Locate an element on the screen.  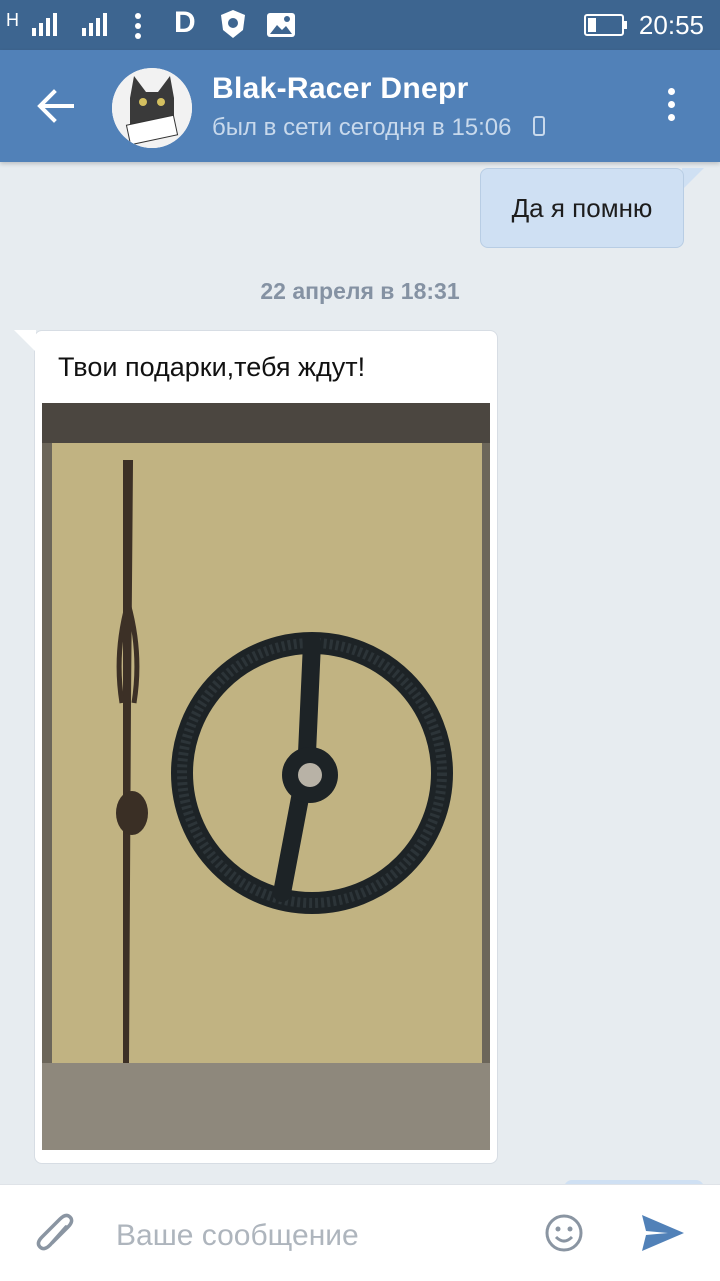
image-icon is located at coordinates (281, 25).